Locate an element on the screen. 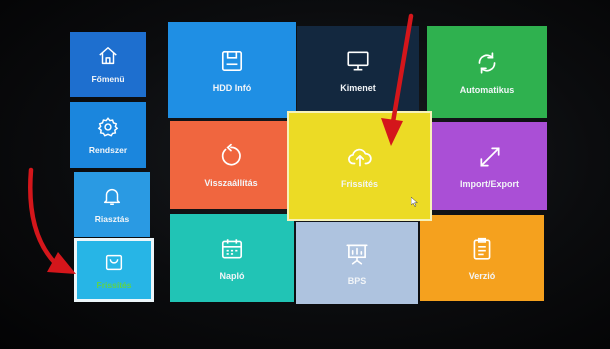  sidebar-item-system: Rendszer is located at coordinates (108, 135).